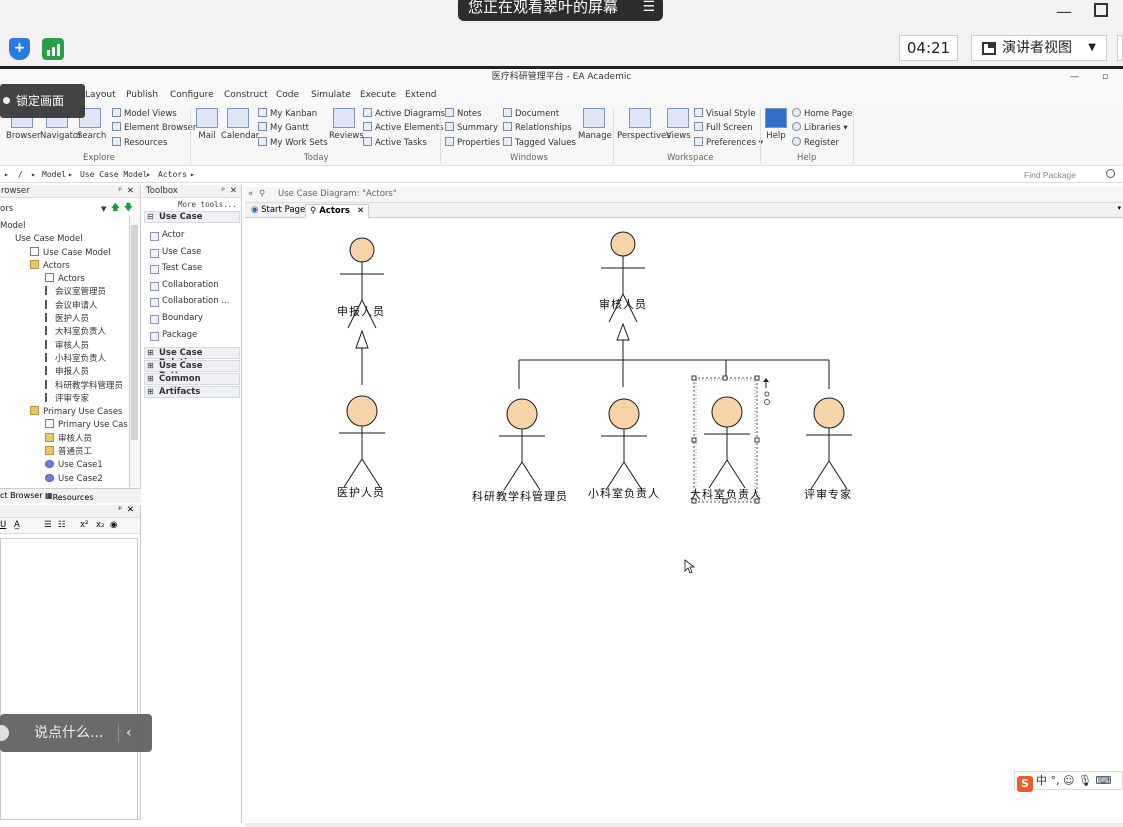 The height and width of the screenshot is (827, 1123). I want to click on document-button: Document, so click(531, 113).